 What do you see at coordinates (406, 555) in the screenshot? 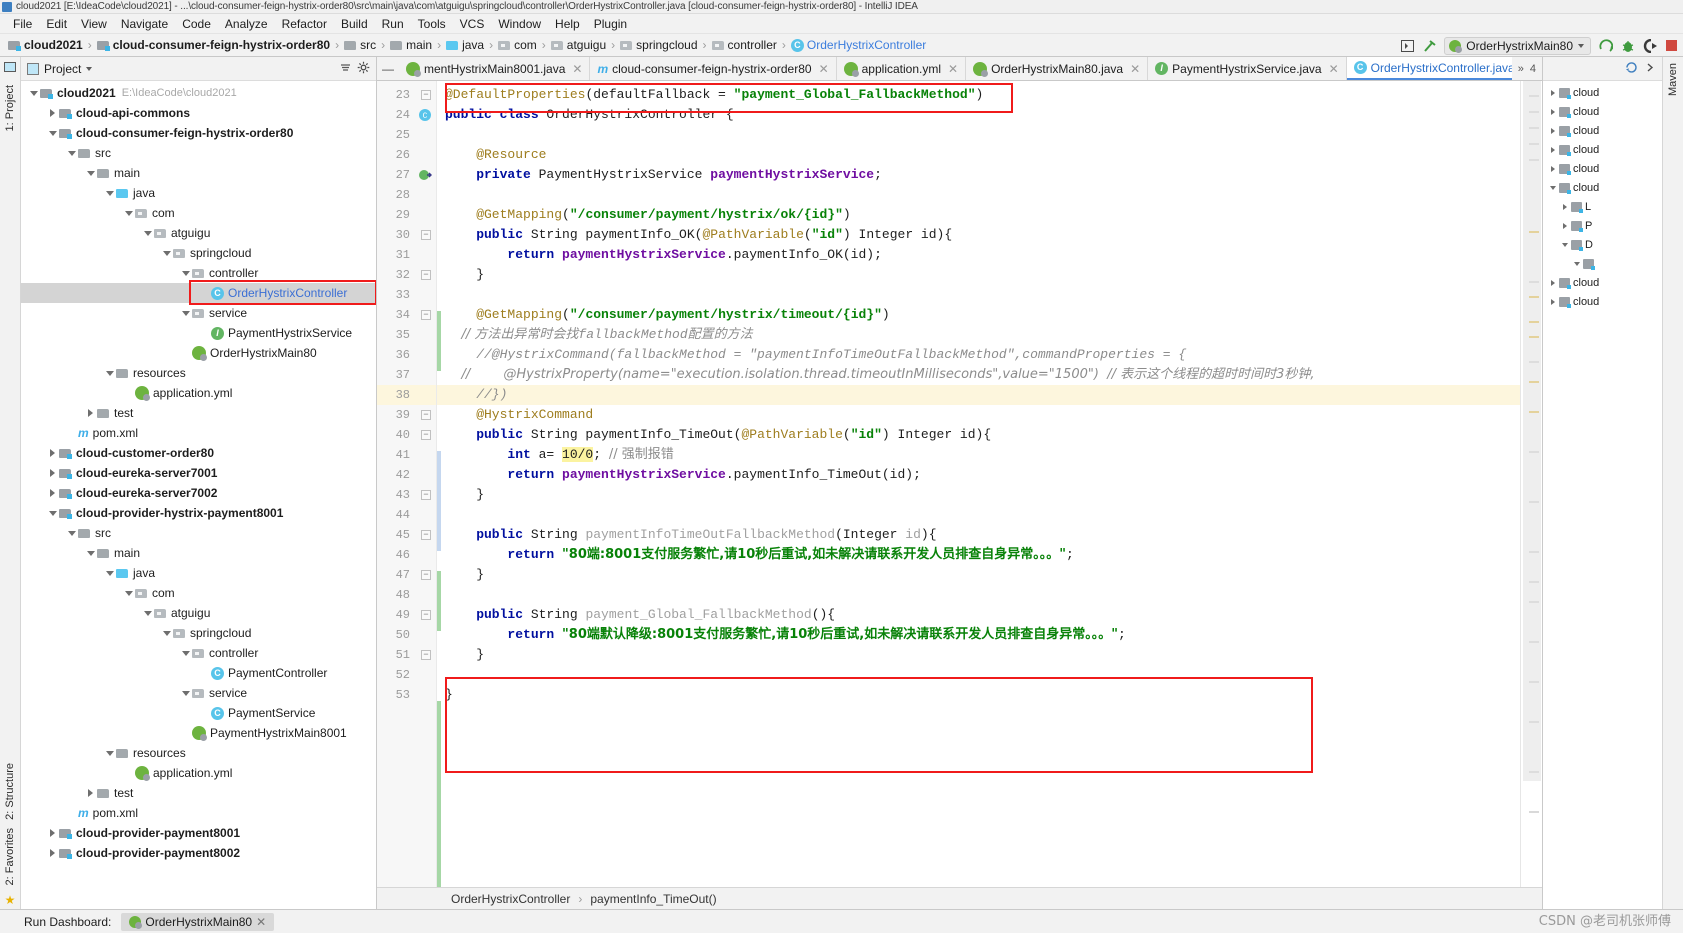
I see `line-number: 46` at bounding box center [406, 555].